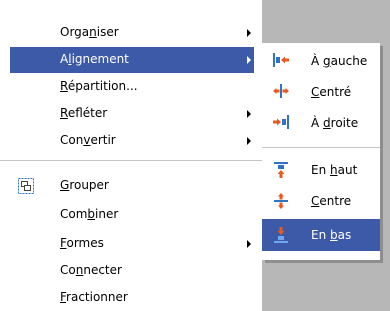 This screenshot has height=311, width=390. I want to click on menu-item-grouper: Grouper, so click(132, 186).